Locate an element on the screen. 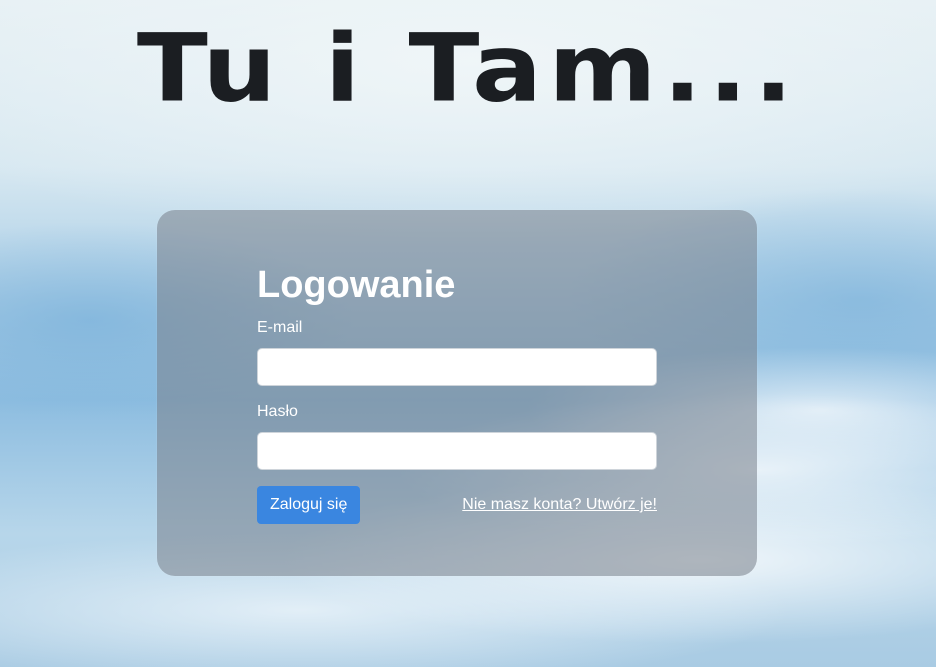  email-input is located at coordinates (457, 367).